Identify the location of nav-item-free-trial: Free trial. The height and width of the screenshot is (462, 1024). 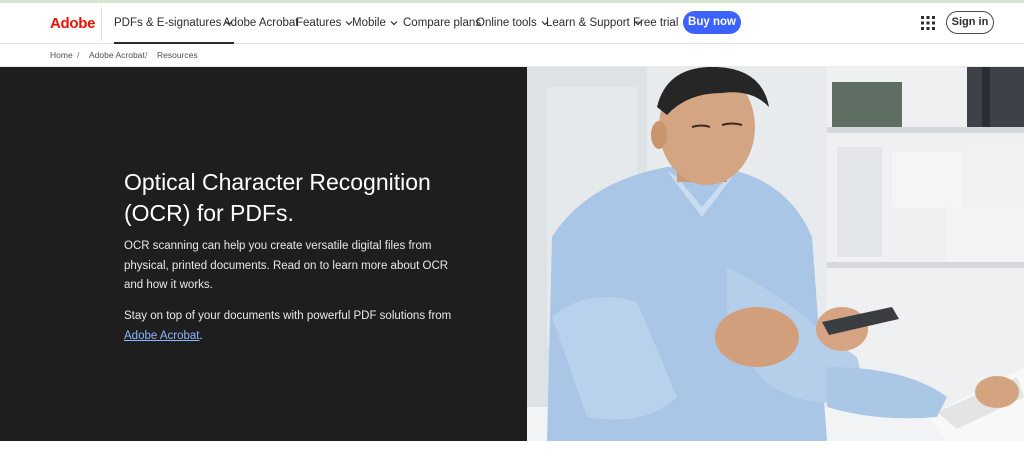
(655, 23).